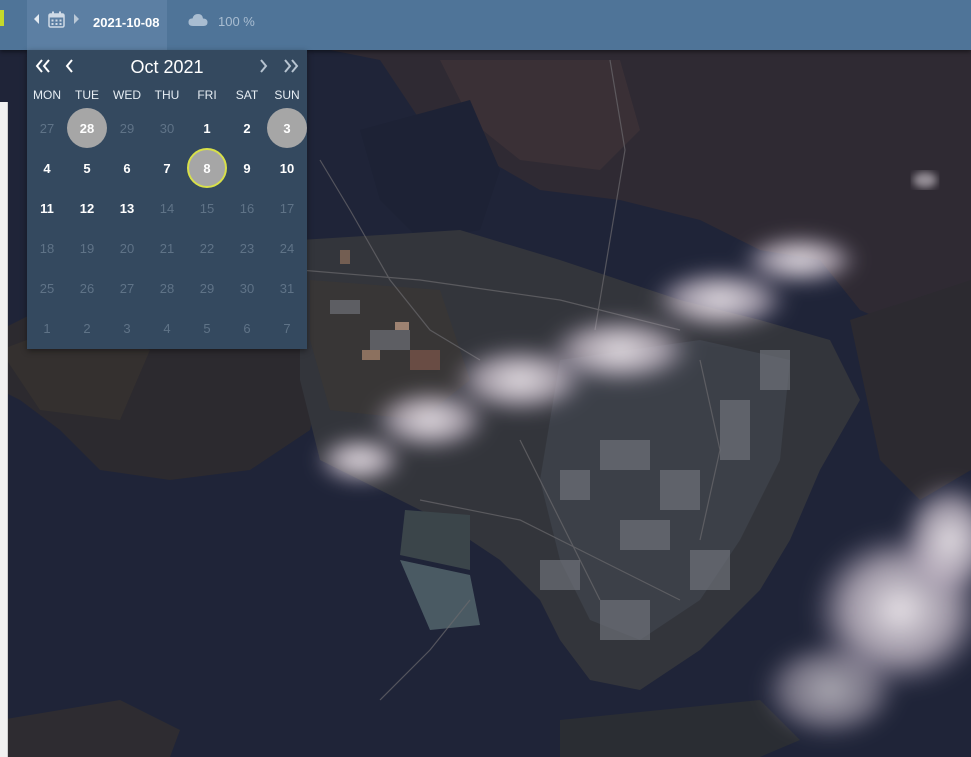 The width and height of the screenshot is (971, 757). I want to click on calendar-day-number: 19, so click(87, 248).